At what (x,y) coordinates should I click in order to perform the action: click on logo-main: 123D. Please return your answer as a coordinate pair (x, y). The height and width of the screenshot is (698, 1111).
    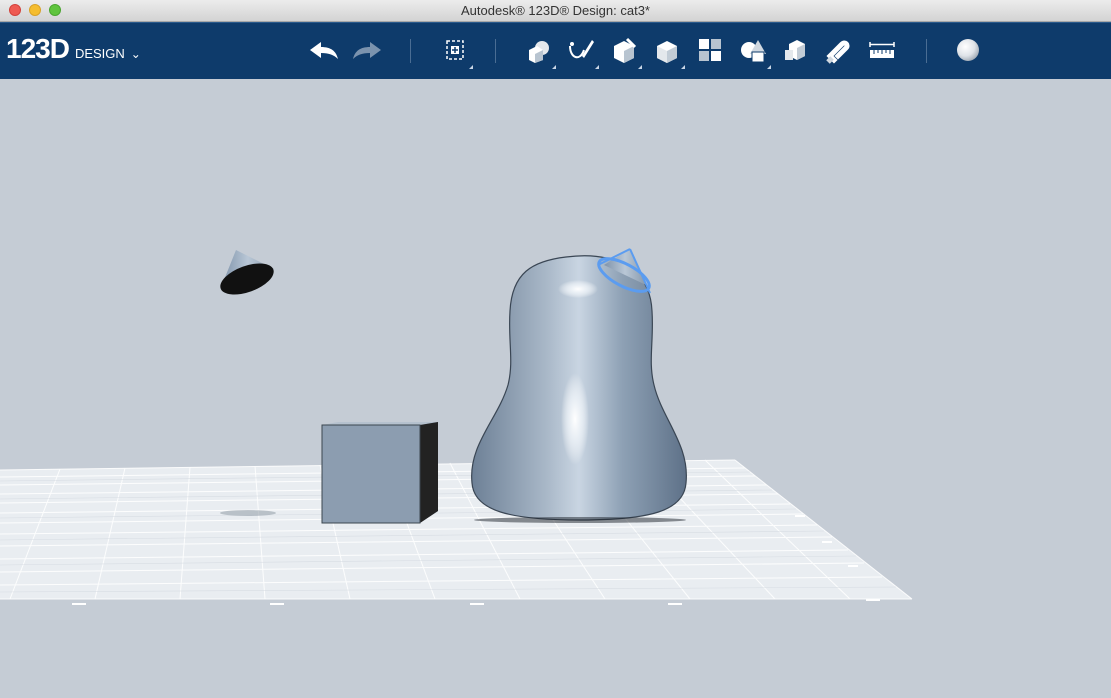
    Looking at the image, I should click on (38, 48).